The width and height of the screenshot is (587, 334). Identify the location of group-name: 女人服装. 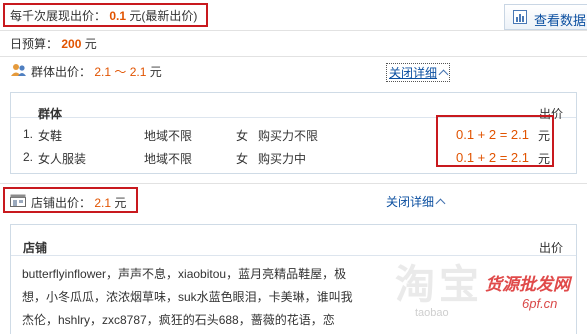
(62, 159).